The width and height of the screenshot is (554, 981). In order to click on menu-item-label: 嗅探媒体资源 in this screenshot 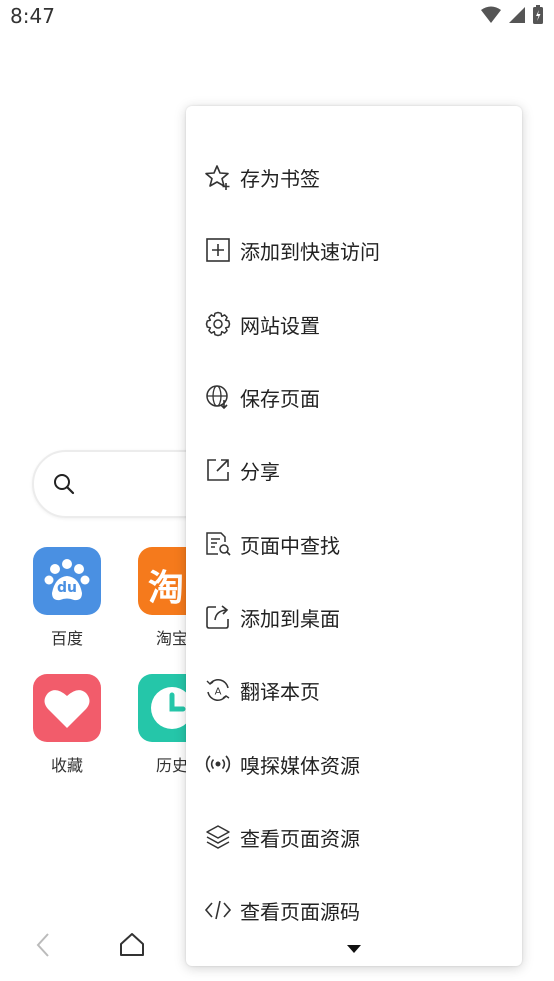, I will do `click(300, 765)`.